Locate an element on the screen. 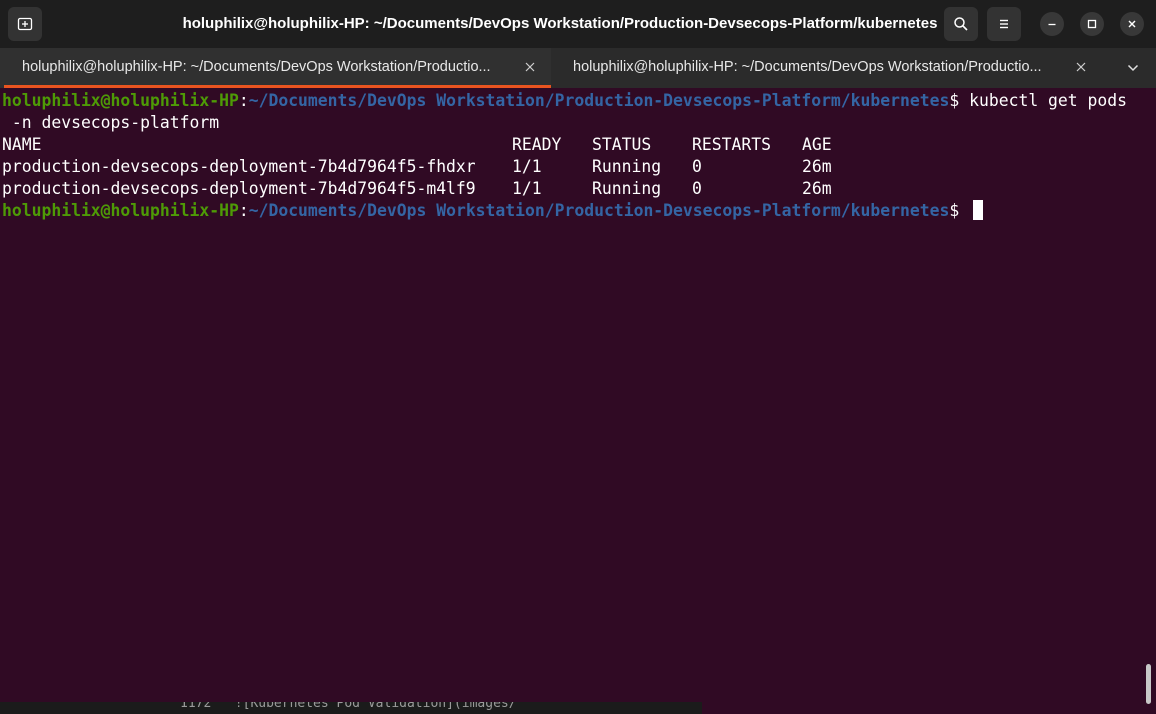  text-cursor is located at coordinates (978, 210).